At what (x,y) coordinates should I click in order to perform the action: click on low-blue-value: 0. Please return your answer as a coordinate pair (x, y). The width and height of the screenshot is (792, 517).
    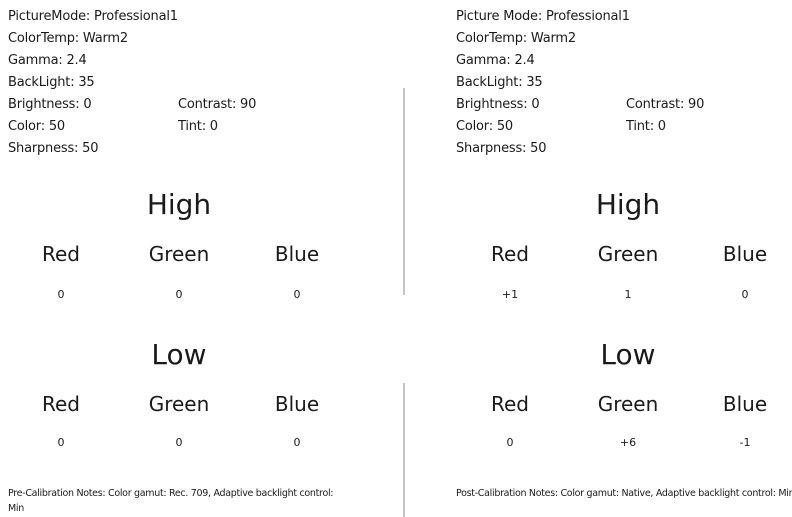
    Looking at the image, I should click on (297, 442).